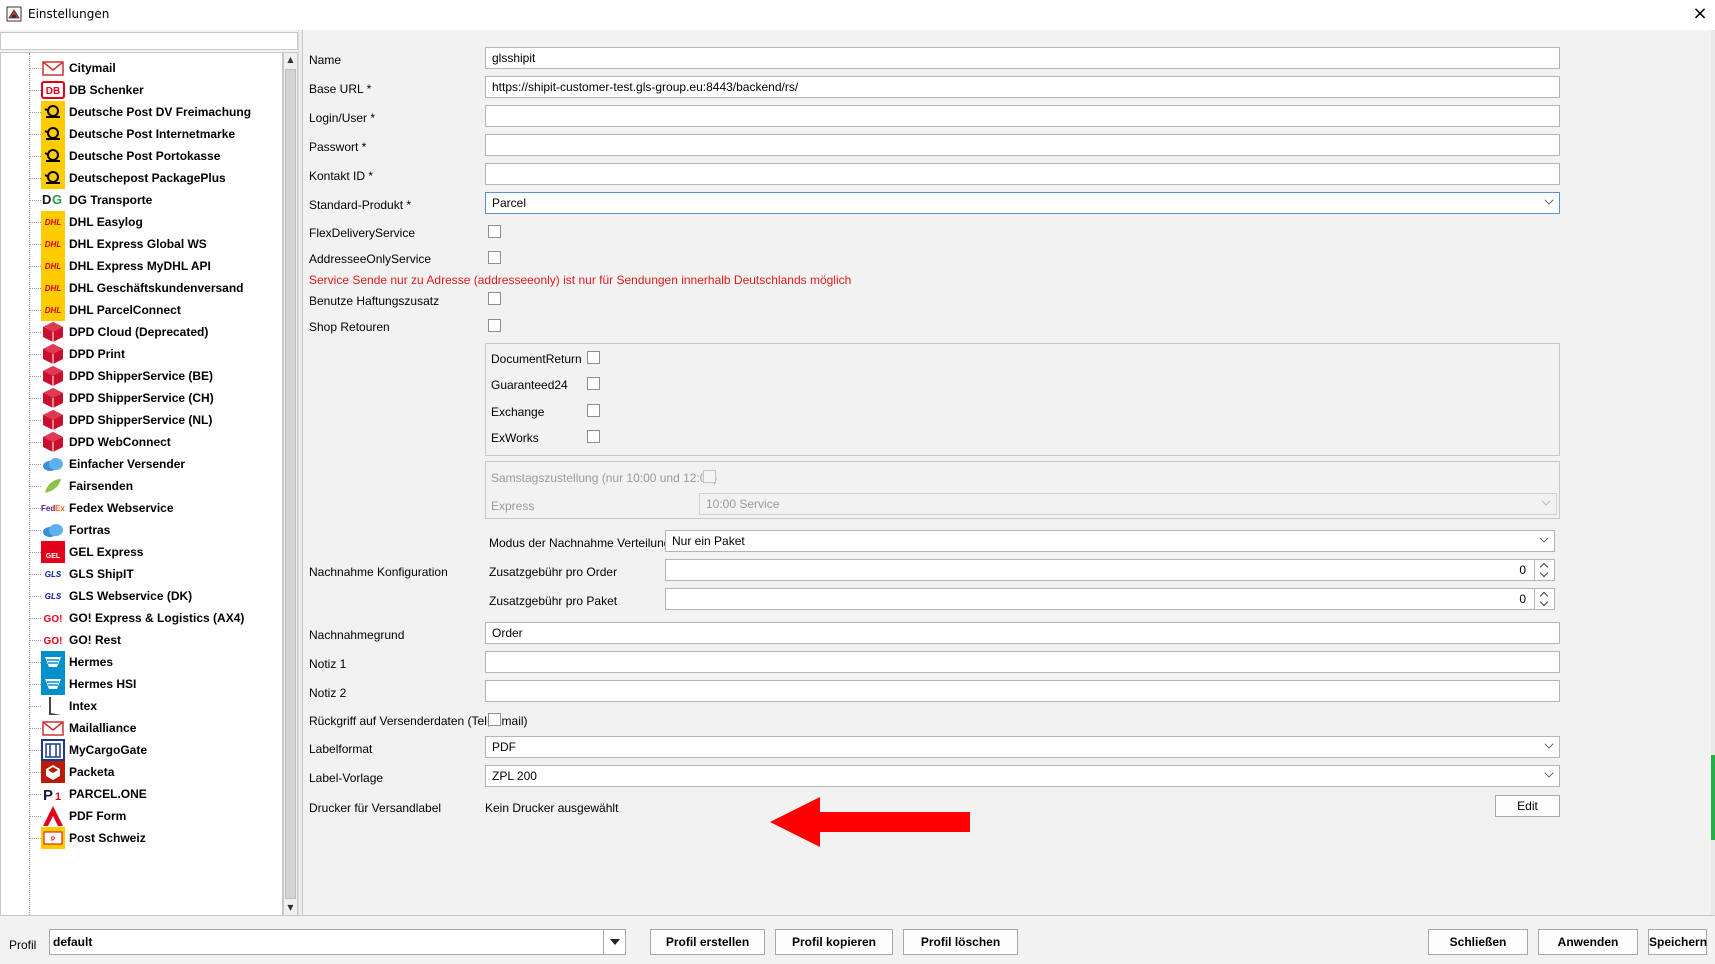  I want to click on carrier-item: GLS GLS Webservice (DK), so click(155, 596).